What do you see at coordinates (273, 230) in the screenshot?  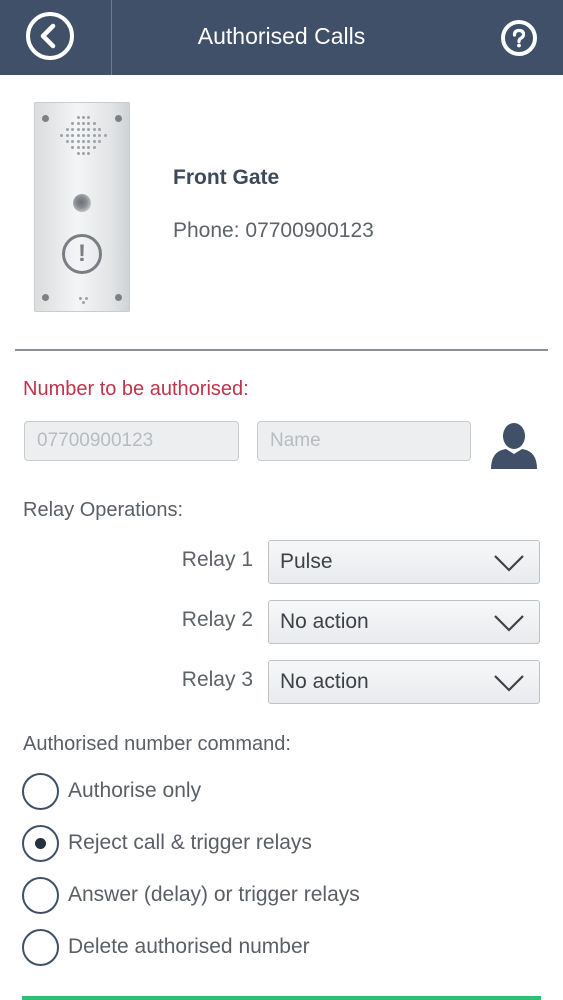 I see `device-phone: Phone: 07700900123` at bounding box center [273, 230].